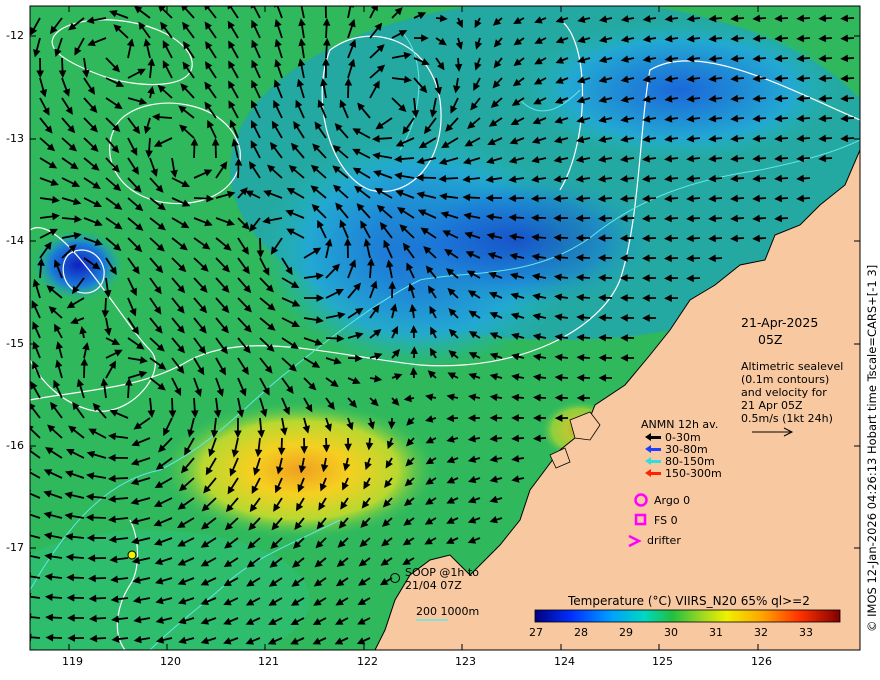 Image resolution: width=880 pixels, height=680 pixels. Describe the element at coordinates (664, 540) in the screenshot. I see `drifter-label: drifter` at that location.